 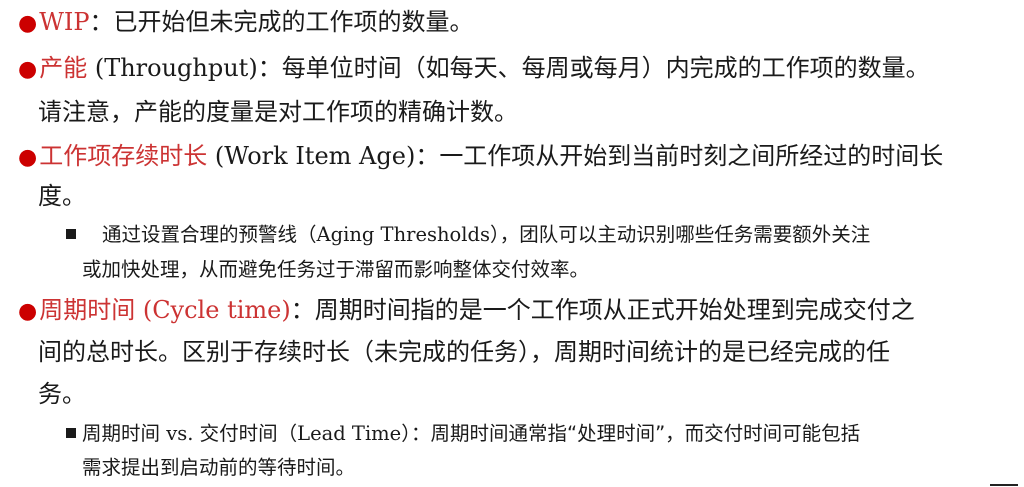 What do you see at coordinates (219, 467) in the screenshot?
I see `subitem-lead-time-line2: 需求提出到启动前的等待时间。` at bounding box center [219, 467].